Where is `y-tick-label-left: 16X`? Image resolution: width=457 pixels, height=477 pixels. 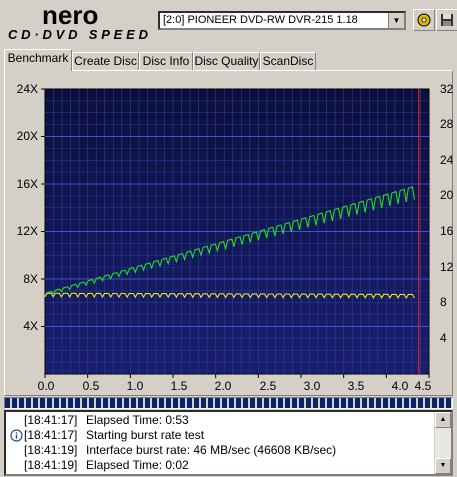 y-tick-label-left: 16X is located at coordinates (27, 184).